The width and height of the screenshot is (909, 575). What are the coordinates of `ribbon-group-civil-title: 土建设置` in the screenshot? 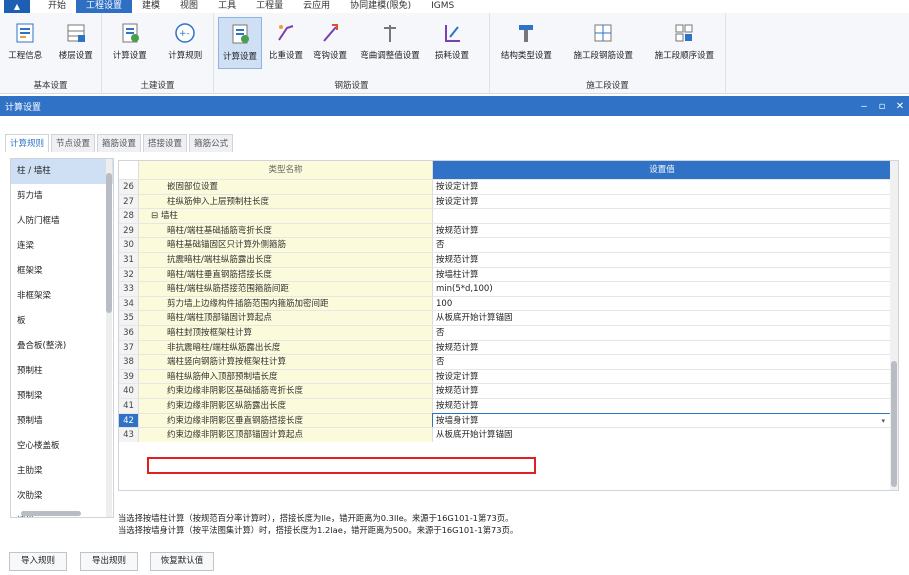 It's located at (157, 86).